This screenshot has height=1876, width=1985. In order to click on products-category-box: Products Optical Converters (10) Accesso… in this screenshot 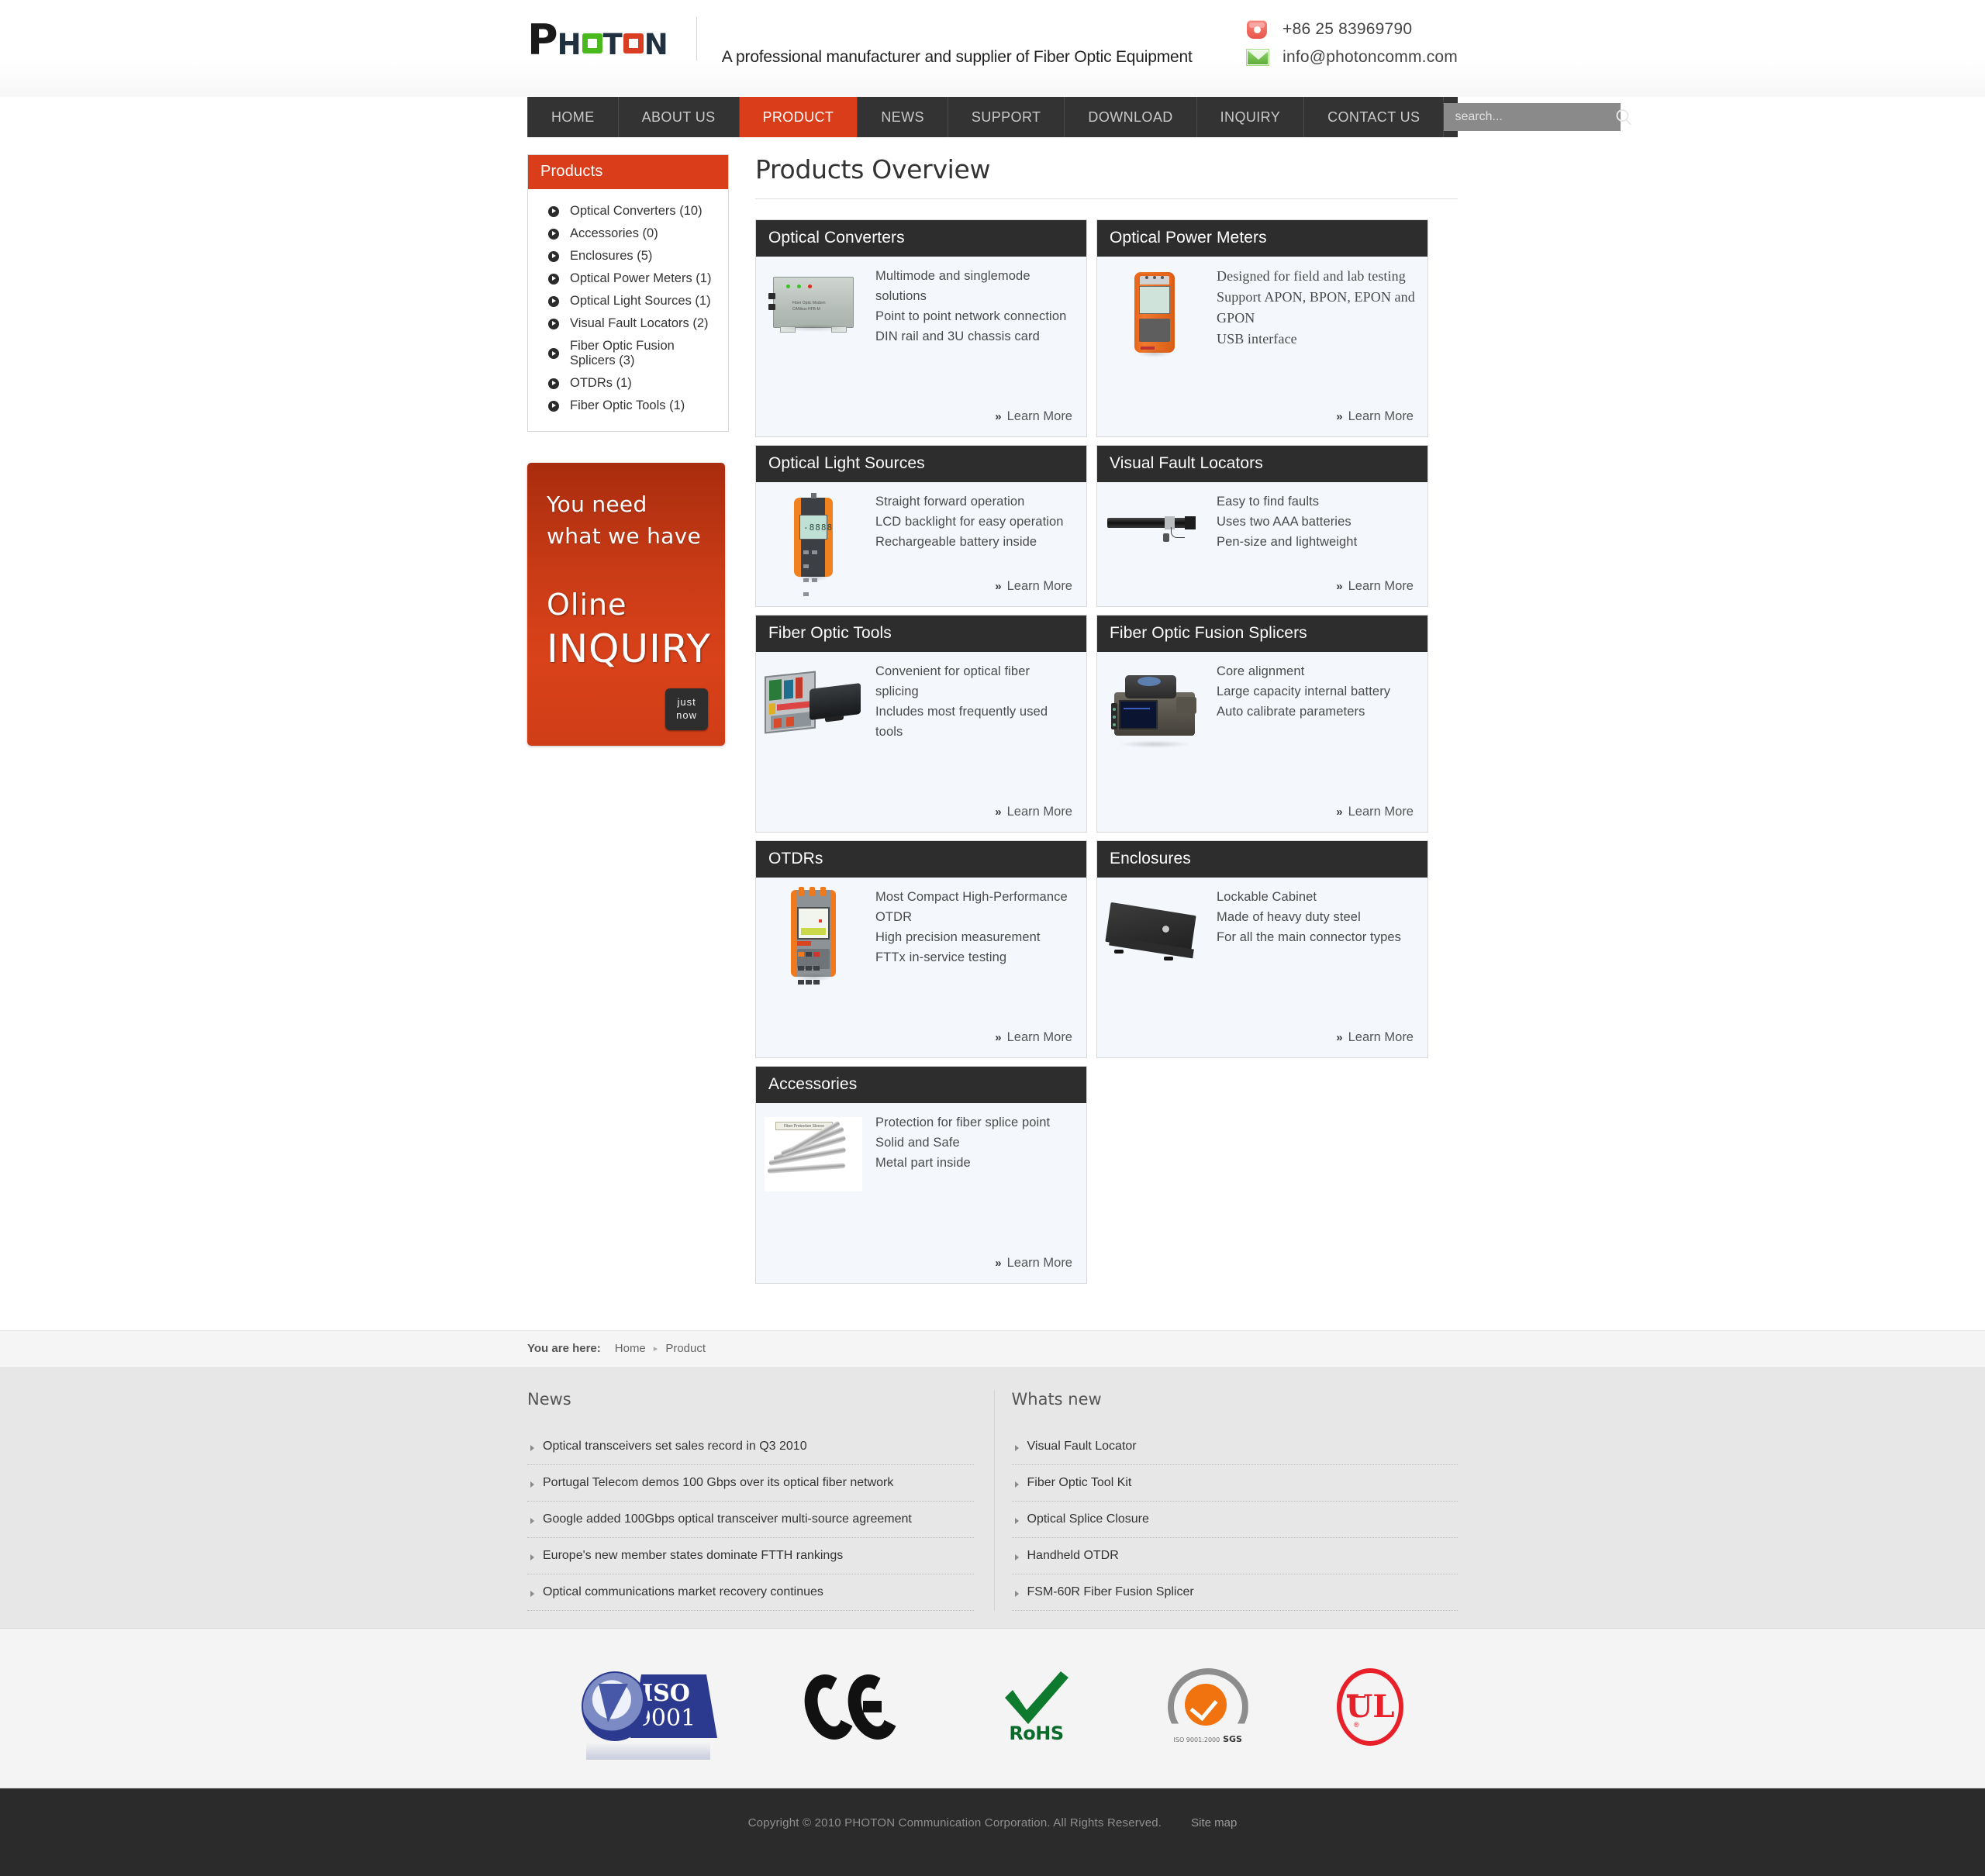, I will do `click(628, 293)`.